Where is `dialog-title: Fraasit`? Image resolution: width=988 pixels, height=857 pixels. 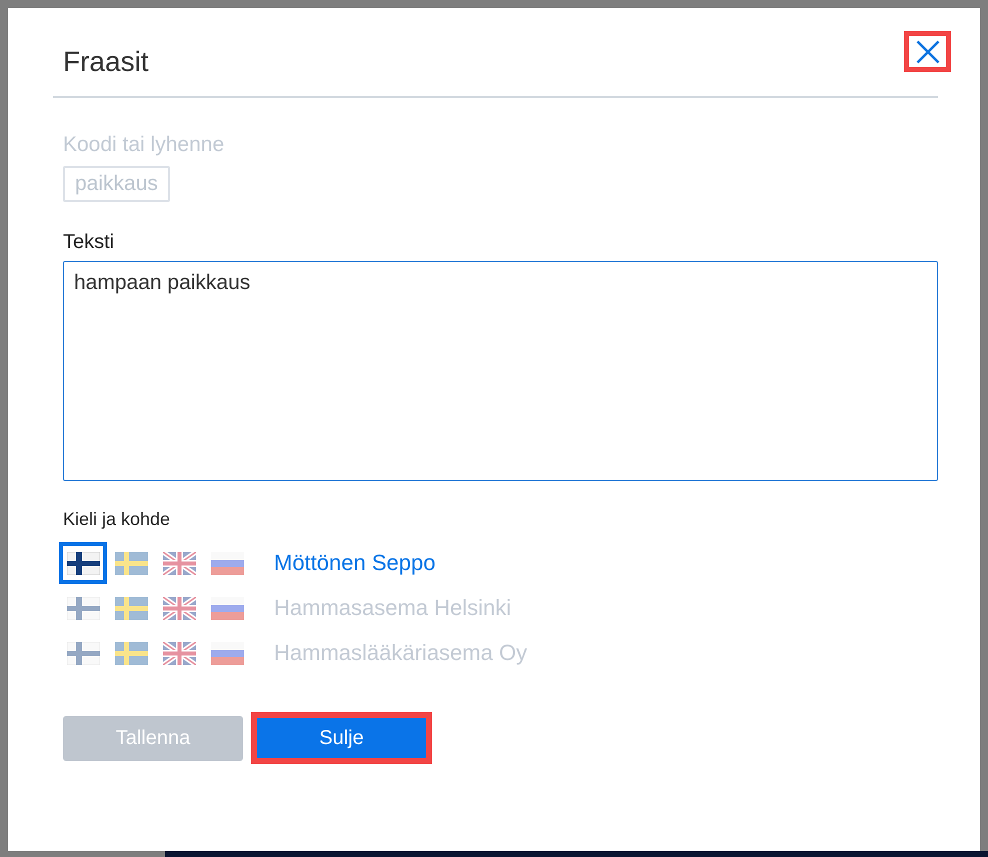
dialog-title: Fraasit is located at coordinates (106, 62).